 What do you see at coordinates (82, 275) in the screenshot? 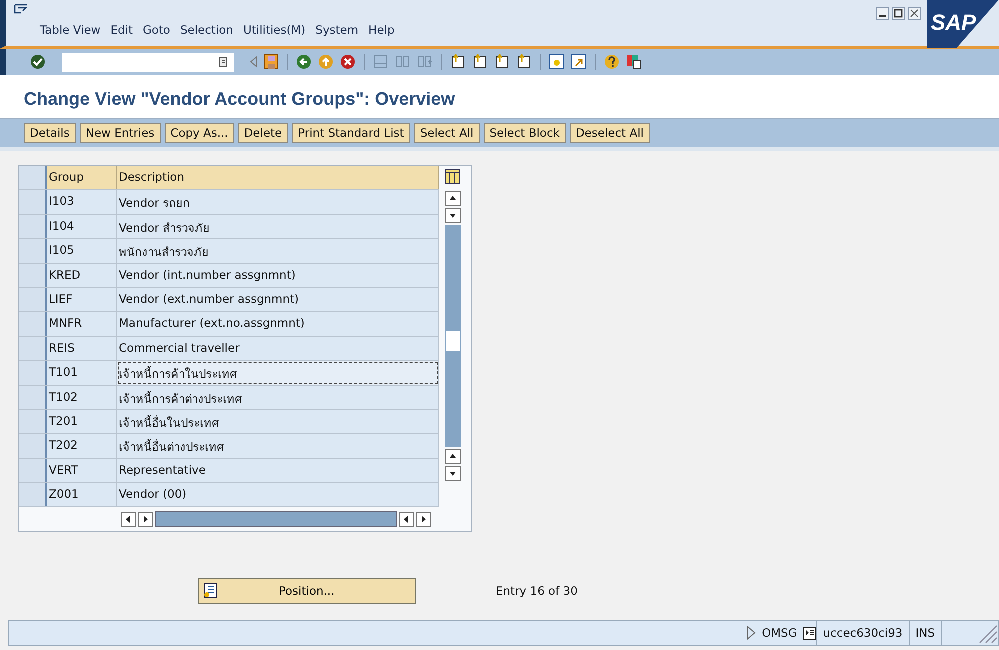
I see `table-cell: KRED` at bounding box center [82, 275].